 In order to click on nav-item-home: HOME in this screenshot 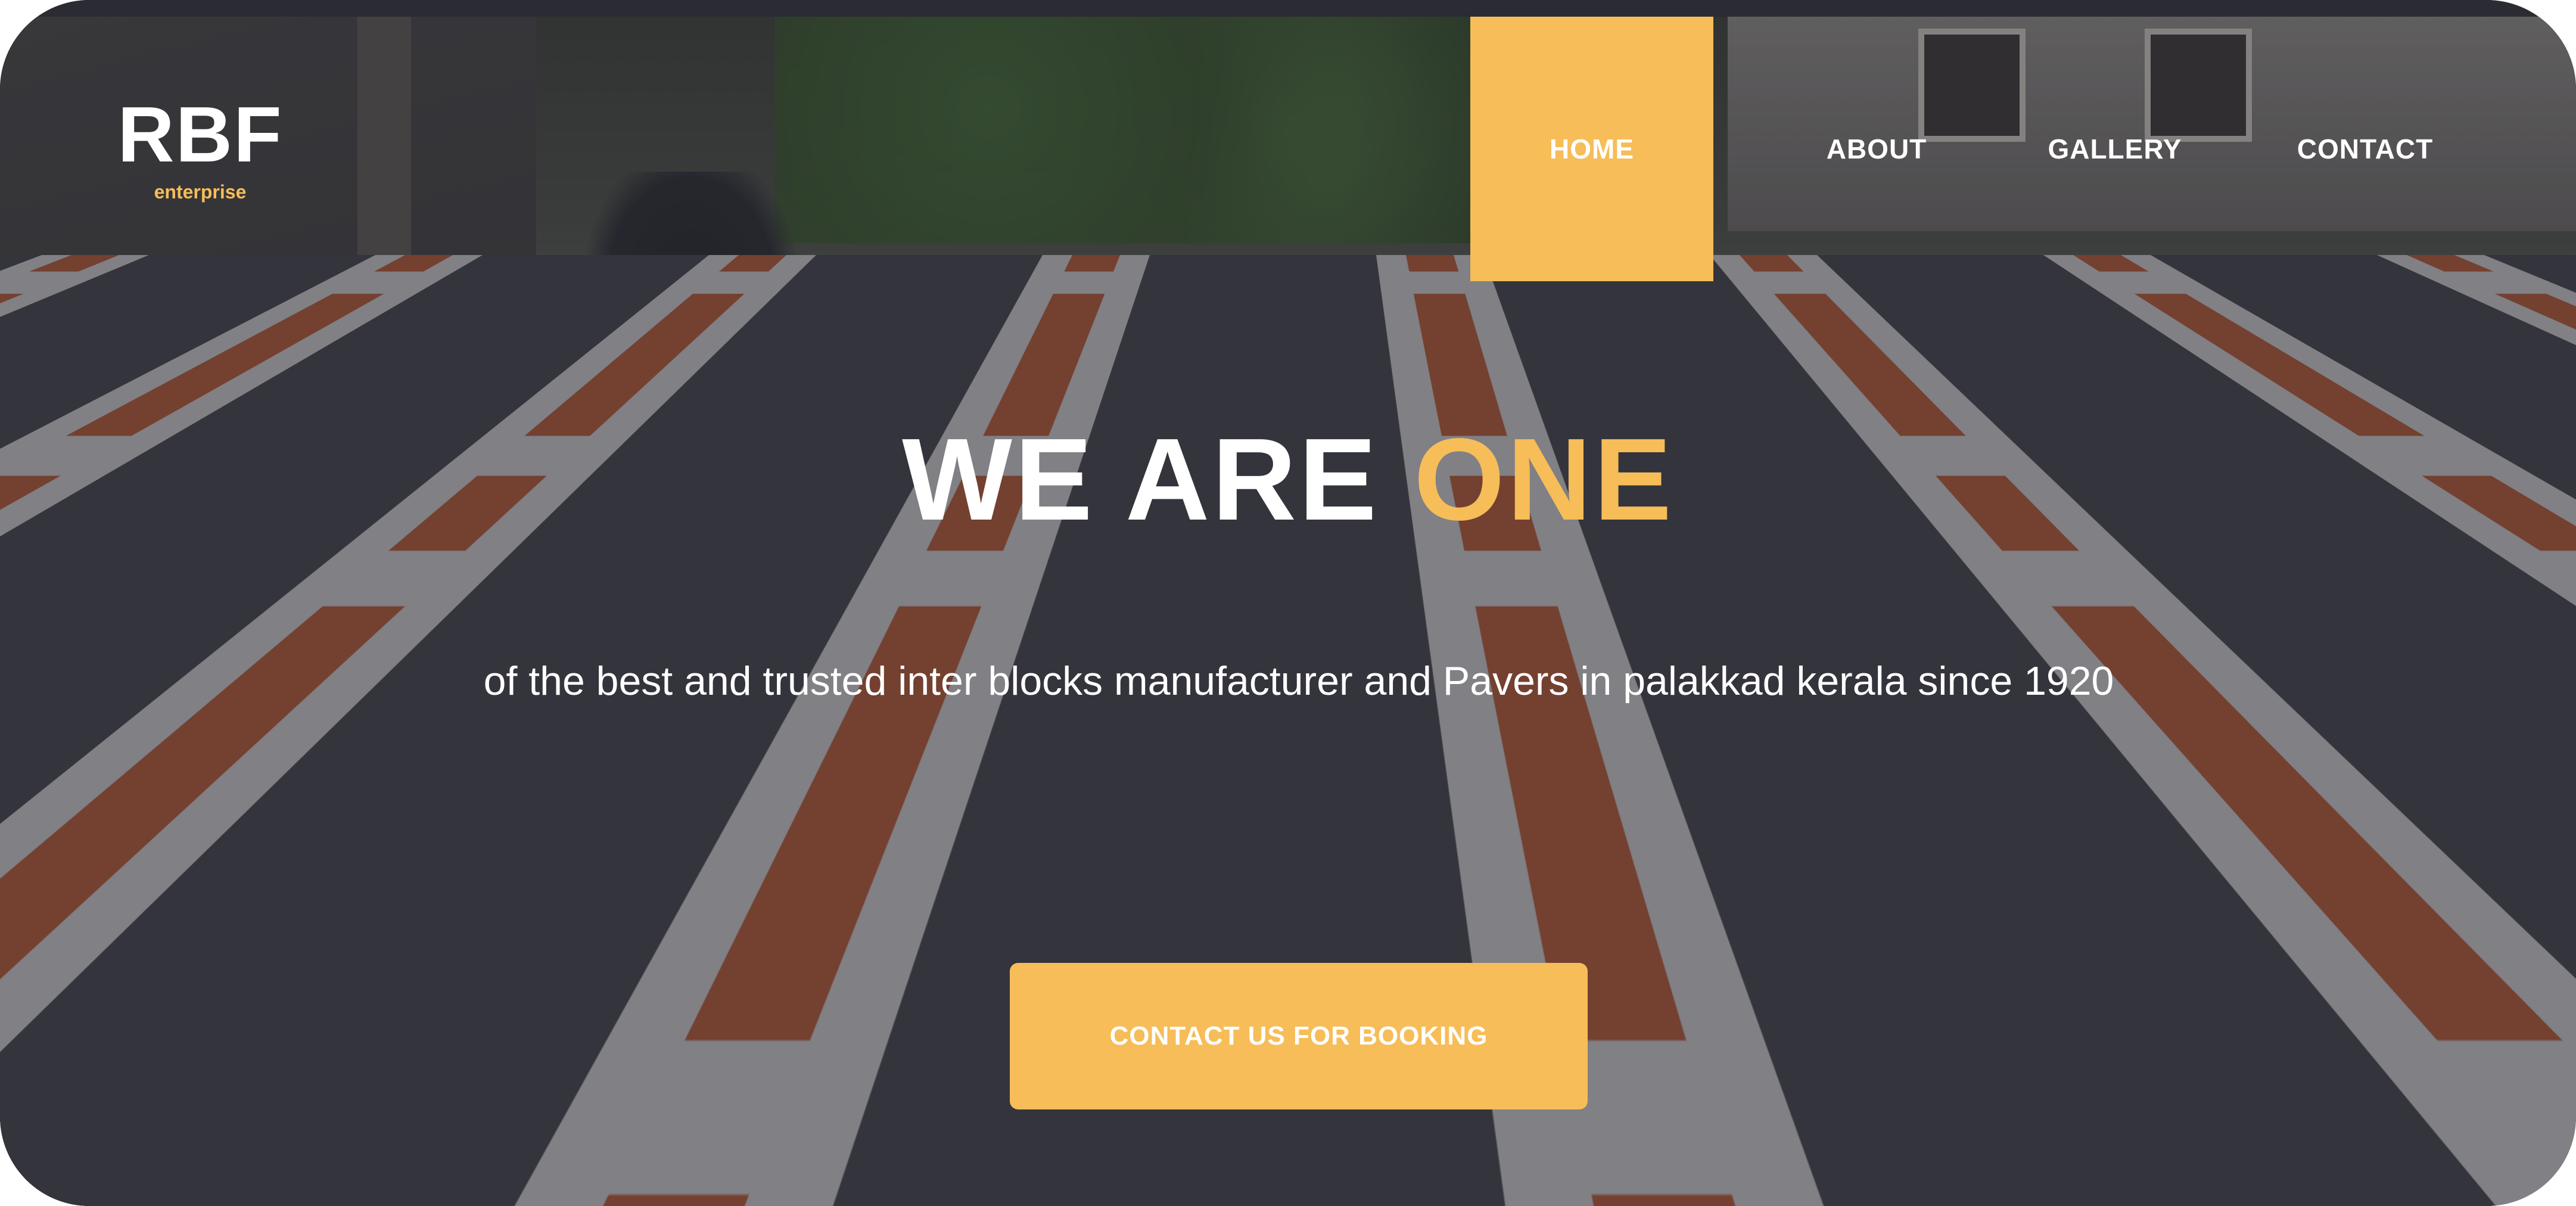, I will do `click(1591, 149)`.